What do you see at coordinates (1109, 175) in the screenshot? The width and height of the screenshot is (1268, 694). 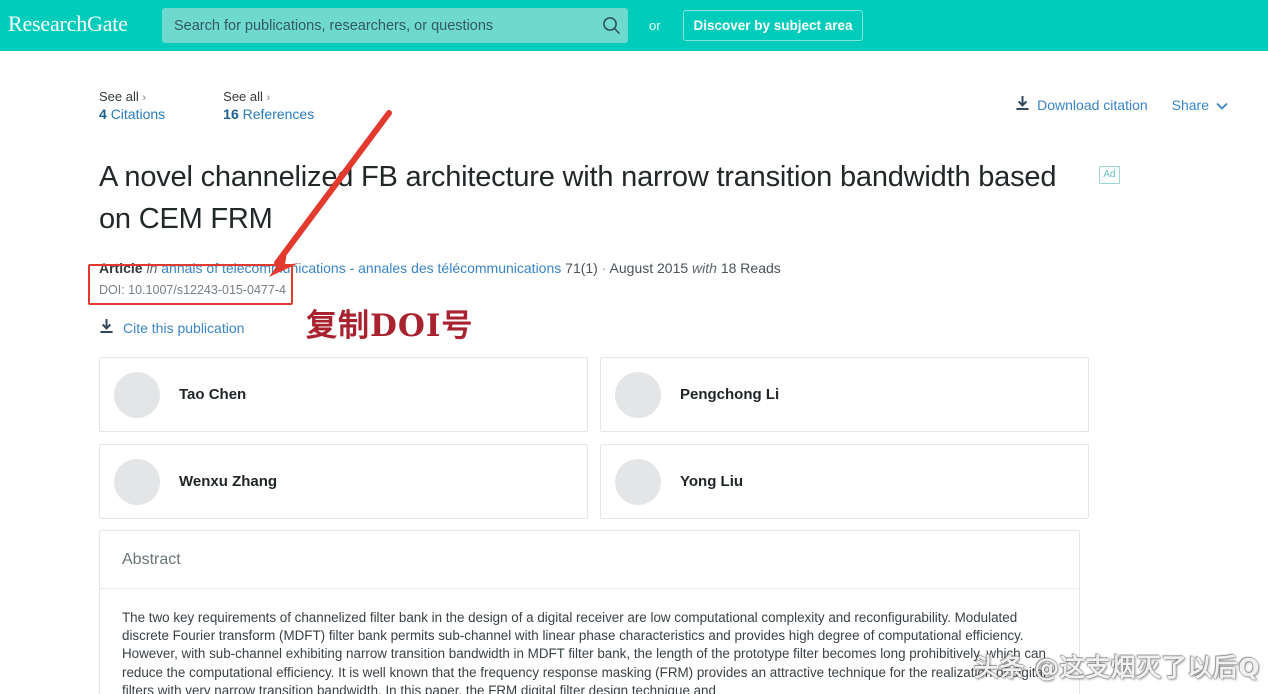 I see `ad-badge: Ad` at bounding box center [1109, 175].